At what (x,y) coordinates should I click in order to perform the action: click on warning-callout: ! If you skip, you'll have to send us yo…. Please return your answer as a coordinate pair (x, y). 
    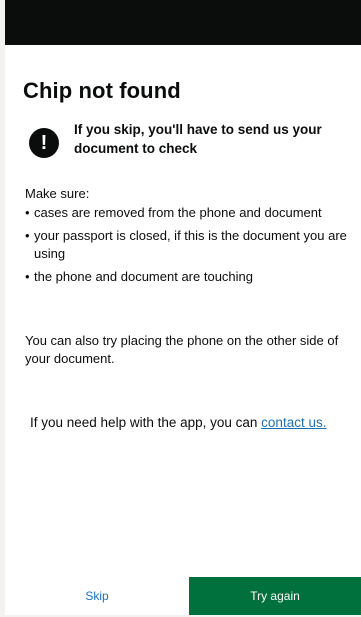
    Looking at the image, I should click on (189, 142).